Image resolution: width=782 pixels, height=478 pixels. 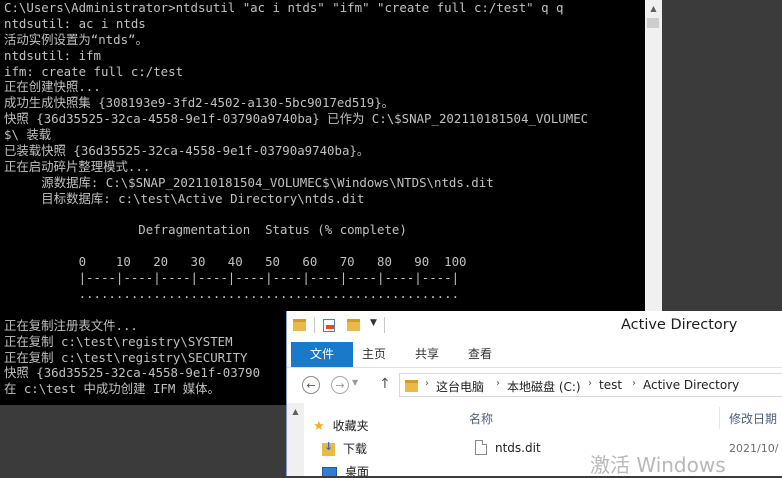 I want to click on nav-item-favorites: ★ 收藏夹, so click(x=341, y=425).